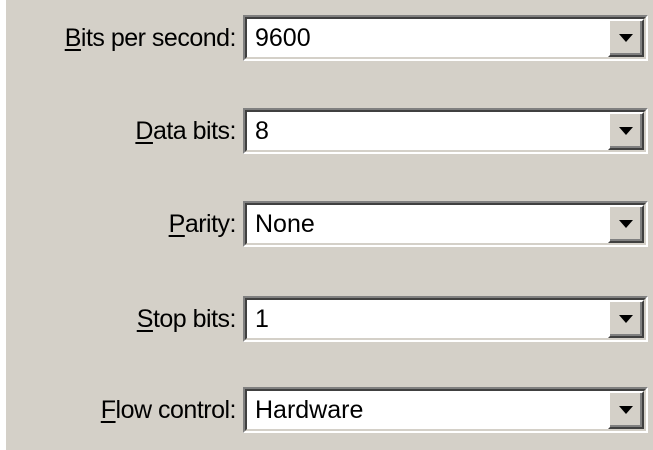 The height and width of the screenshot is (450, 653). Describe the element at coordinates (283, 38) in the screenshot. I see `bits-per-second-value: 9600` at that location.